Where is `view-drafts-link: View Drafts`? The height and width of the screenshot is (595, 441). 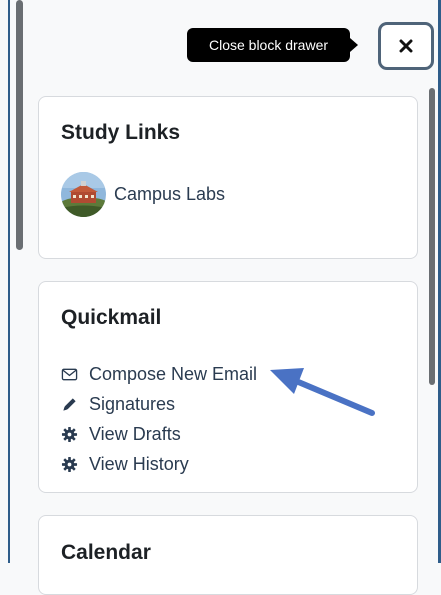
view-drafts-link: View Drafts is located at coordinates (158, 434).